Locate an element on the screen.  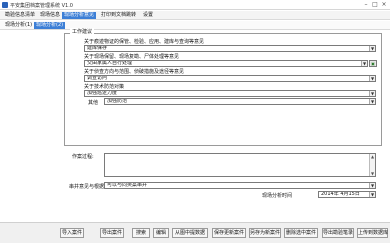
evidence-handling-value: 建库保存 is located at coordinates (97, 48).